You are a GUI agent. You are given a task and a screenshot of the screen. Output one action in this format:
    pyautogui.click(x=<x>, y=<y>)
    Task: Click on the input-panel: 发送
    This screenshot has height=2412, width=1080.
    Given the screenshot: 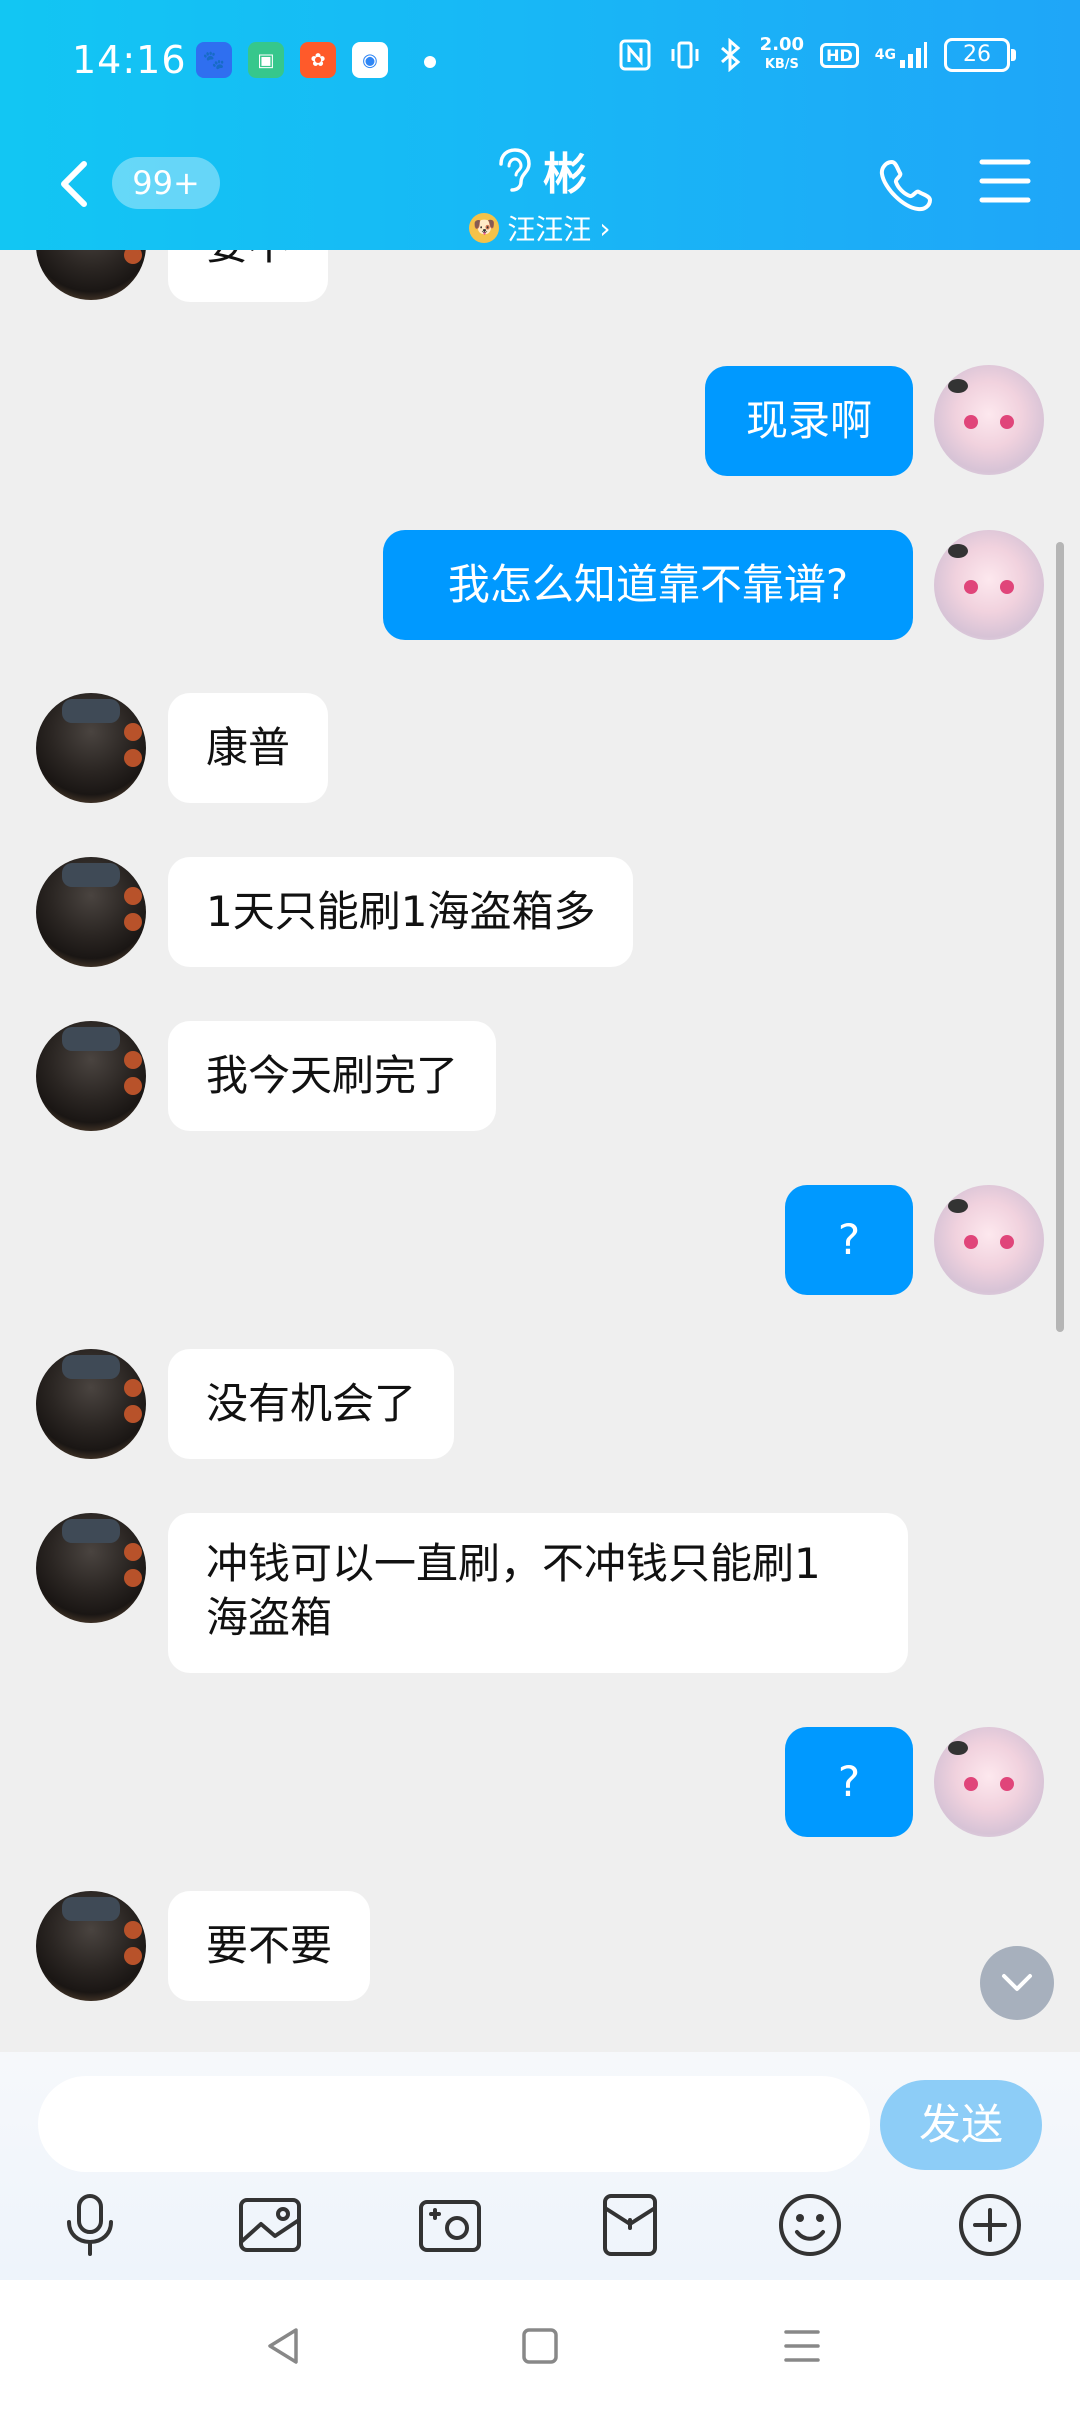 What is the action you would take?
    pyautogui.click(x=540, y=2166)
    